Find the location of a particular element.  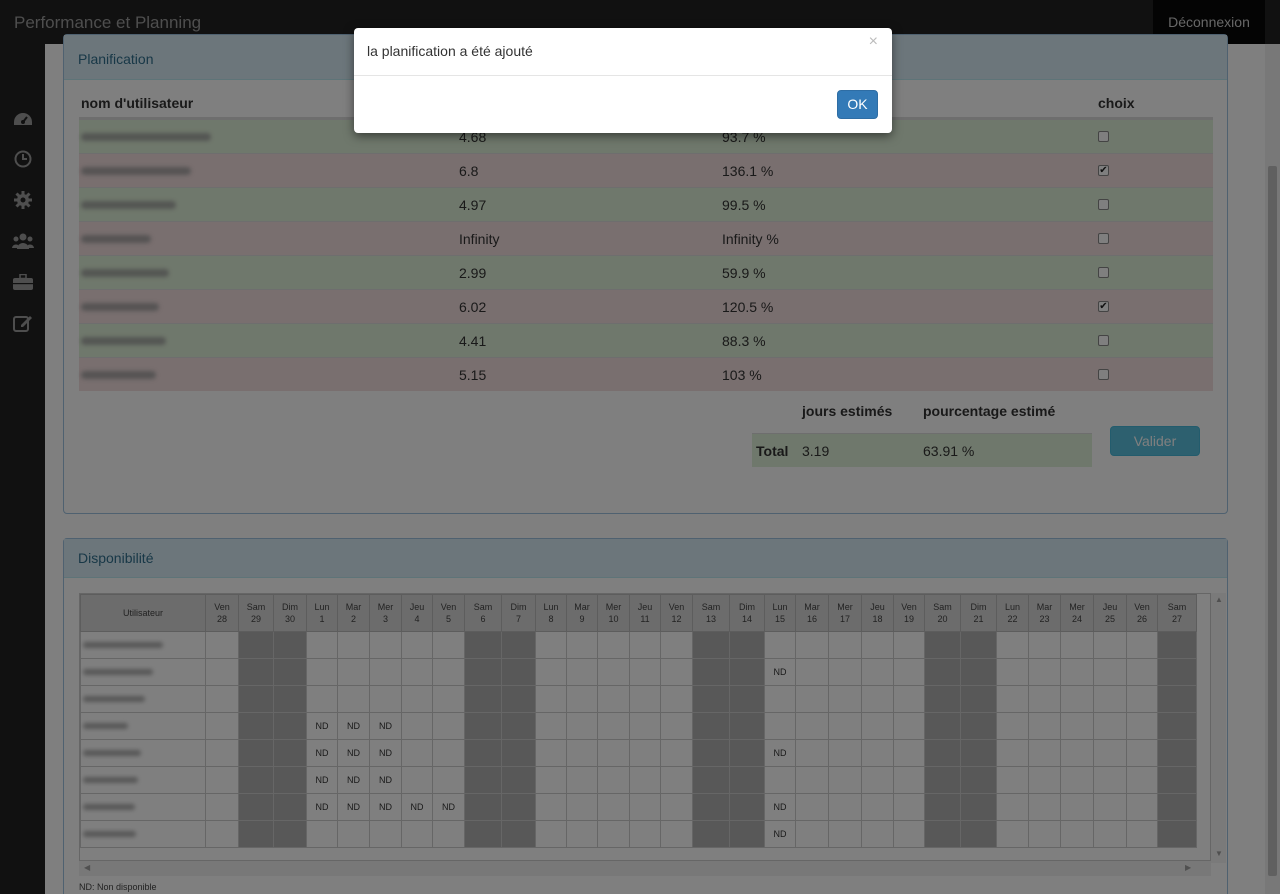

dialog-message: la planification a été ajouté is located at coordinates (450, 51).